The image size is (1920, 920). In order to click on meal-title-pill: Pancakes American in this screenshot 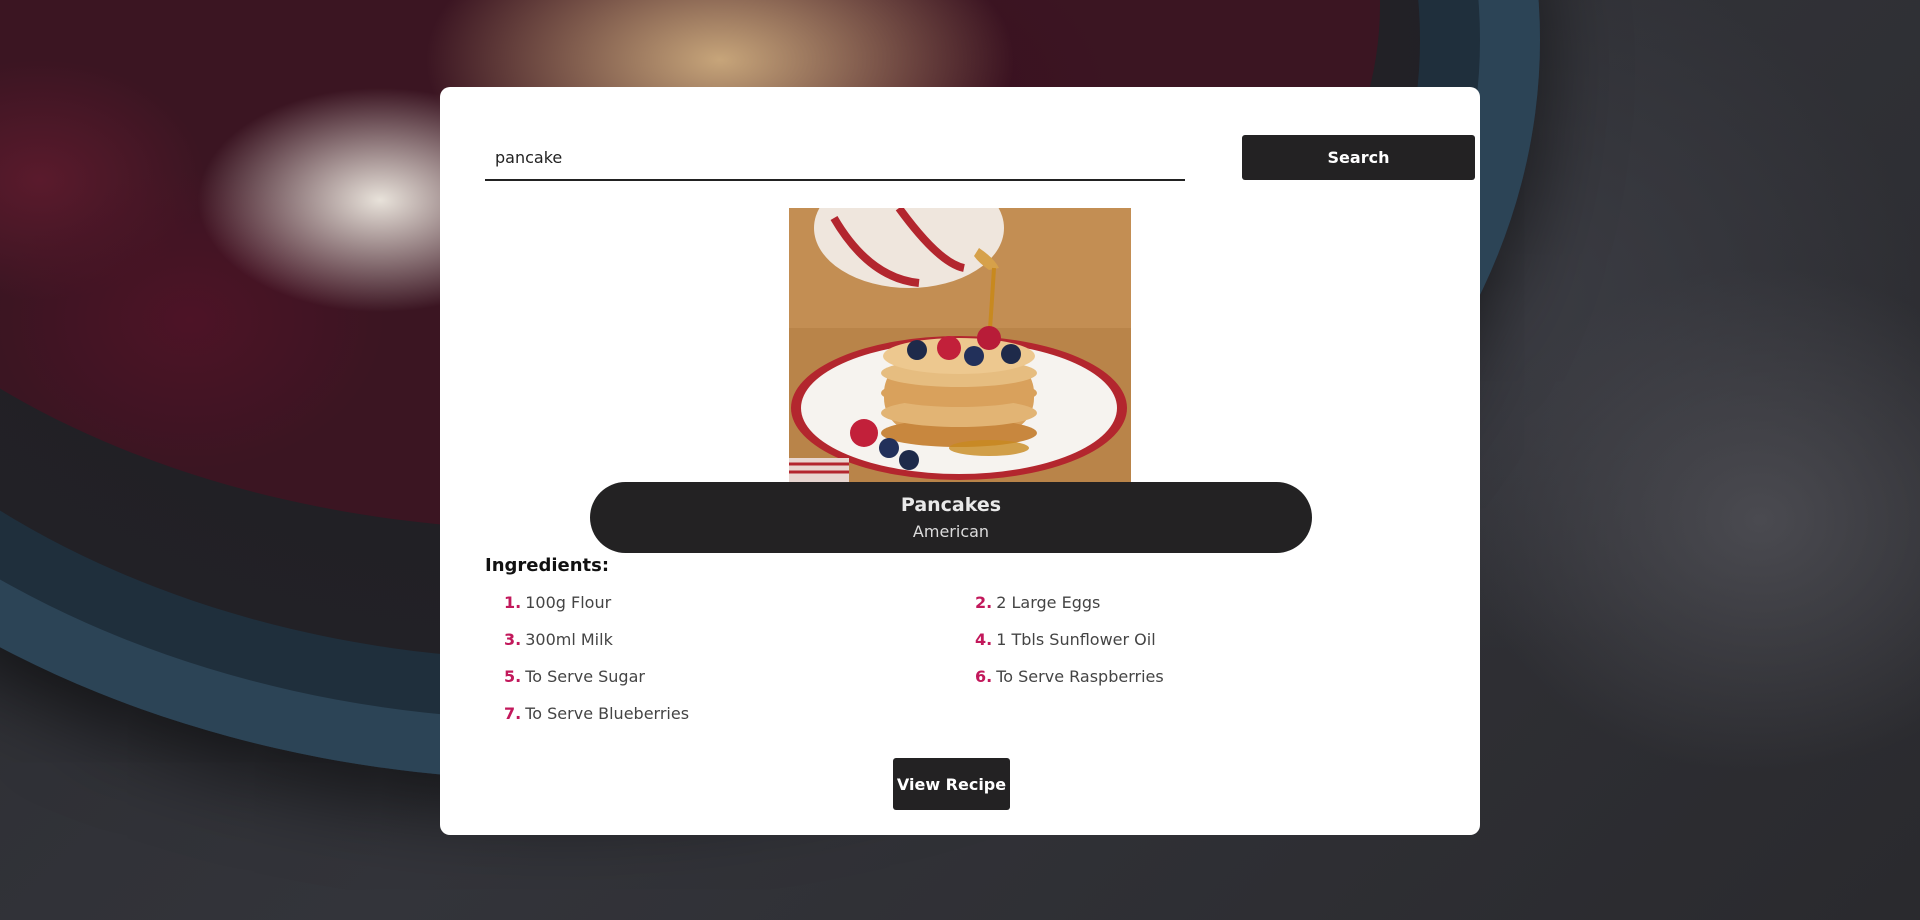, I will do `click(951, 517)`.